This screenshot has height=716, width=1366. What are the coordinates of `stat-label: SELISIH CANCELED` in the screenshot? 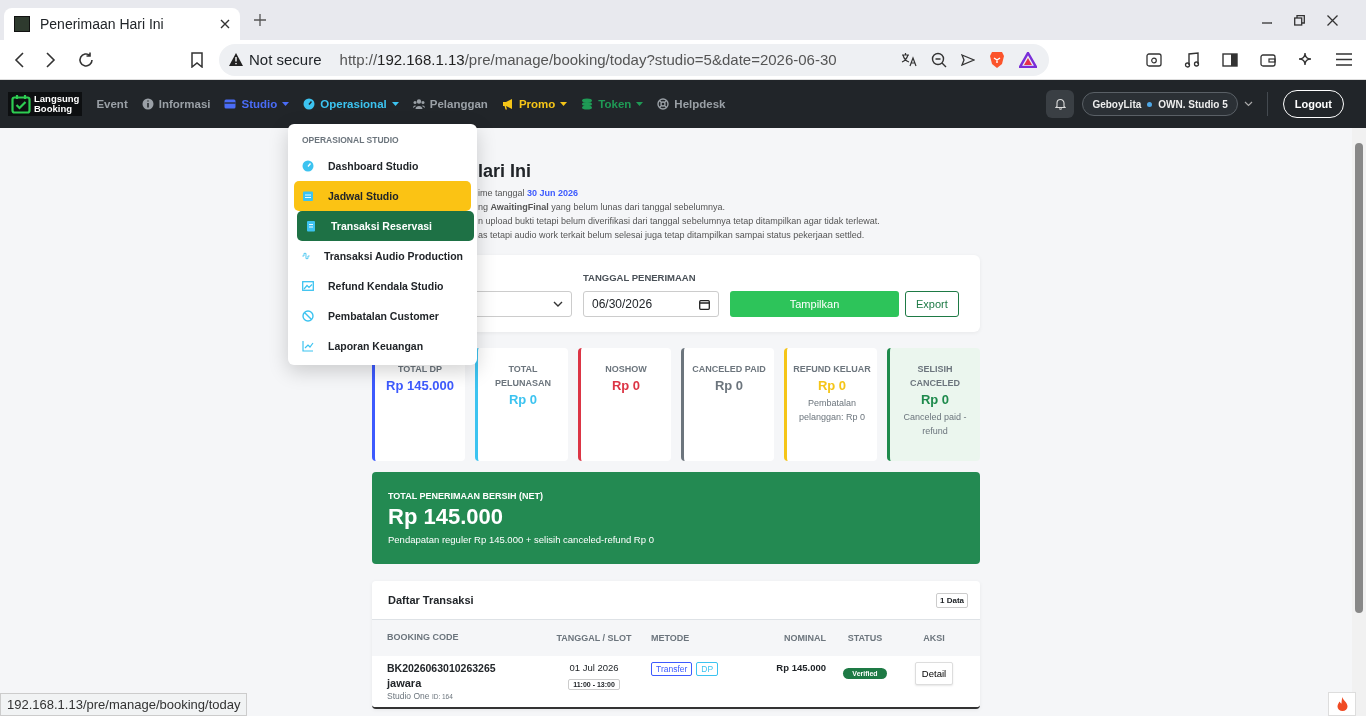 It's located at (935, 376).